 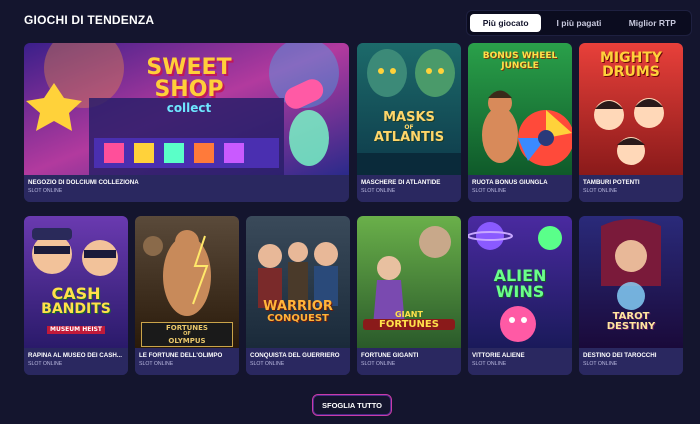 I want to click on game-logo: WARRIOR CONQUEST, so click(x=298, y=311).